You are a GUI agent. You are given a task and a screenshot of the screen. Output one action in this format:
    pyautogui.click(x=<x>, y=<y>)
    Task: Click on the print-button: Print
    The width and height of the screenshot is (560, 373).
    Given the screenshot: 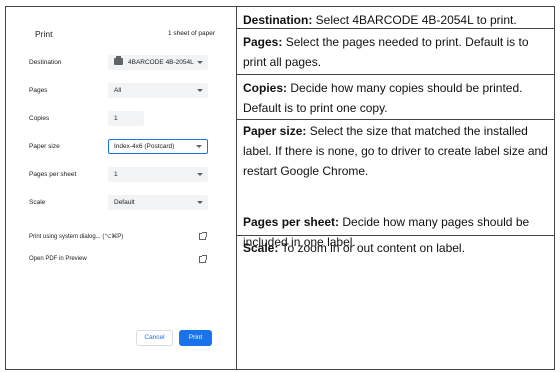 What is the action you would take?
    pyautogui.click(x=195, y=338)
    